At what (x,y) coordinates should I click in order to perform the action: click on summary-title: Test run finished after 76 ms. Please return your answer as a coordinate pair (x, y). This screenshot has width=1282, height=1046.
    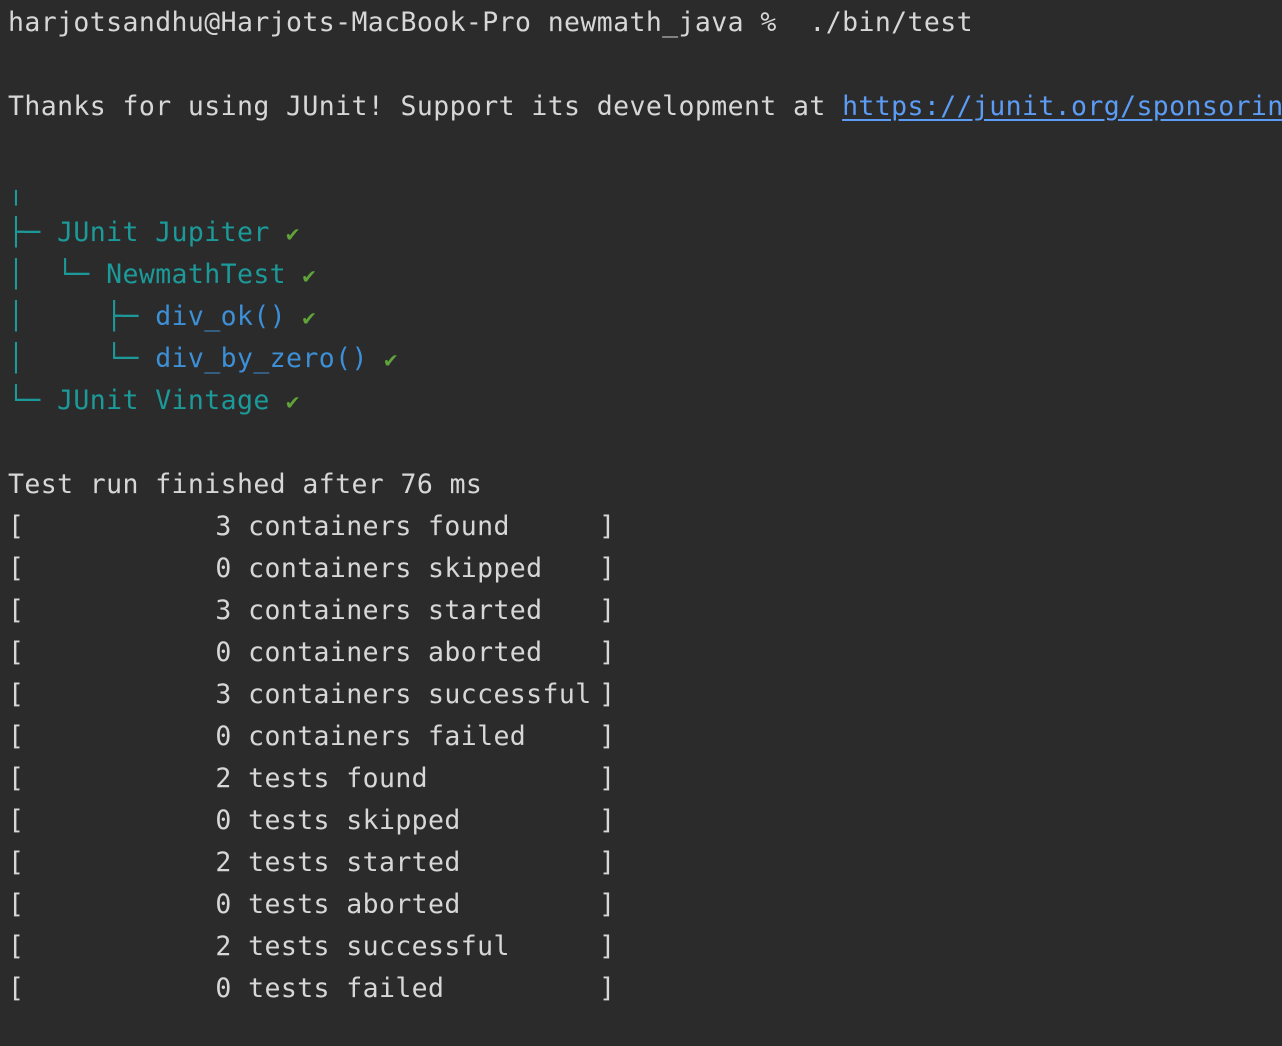
    Looking at the image, I should click on (245, 484).